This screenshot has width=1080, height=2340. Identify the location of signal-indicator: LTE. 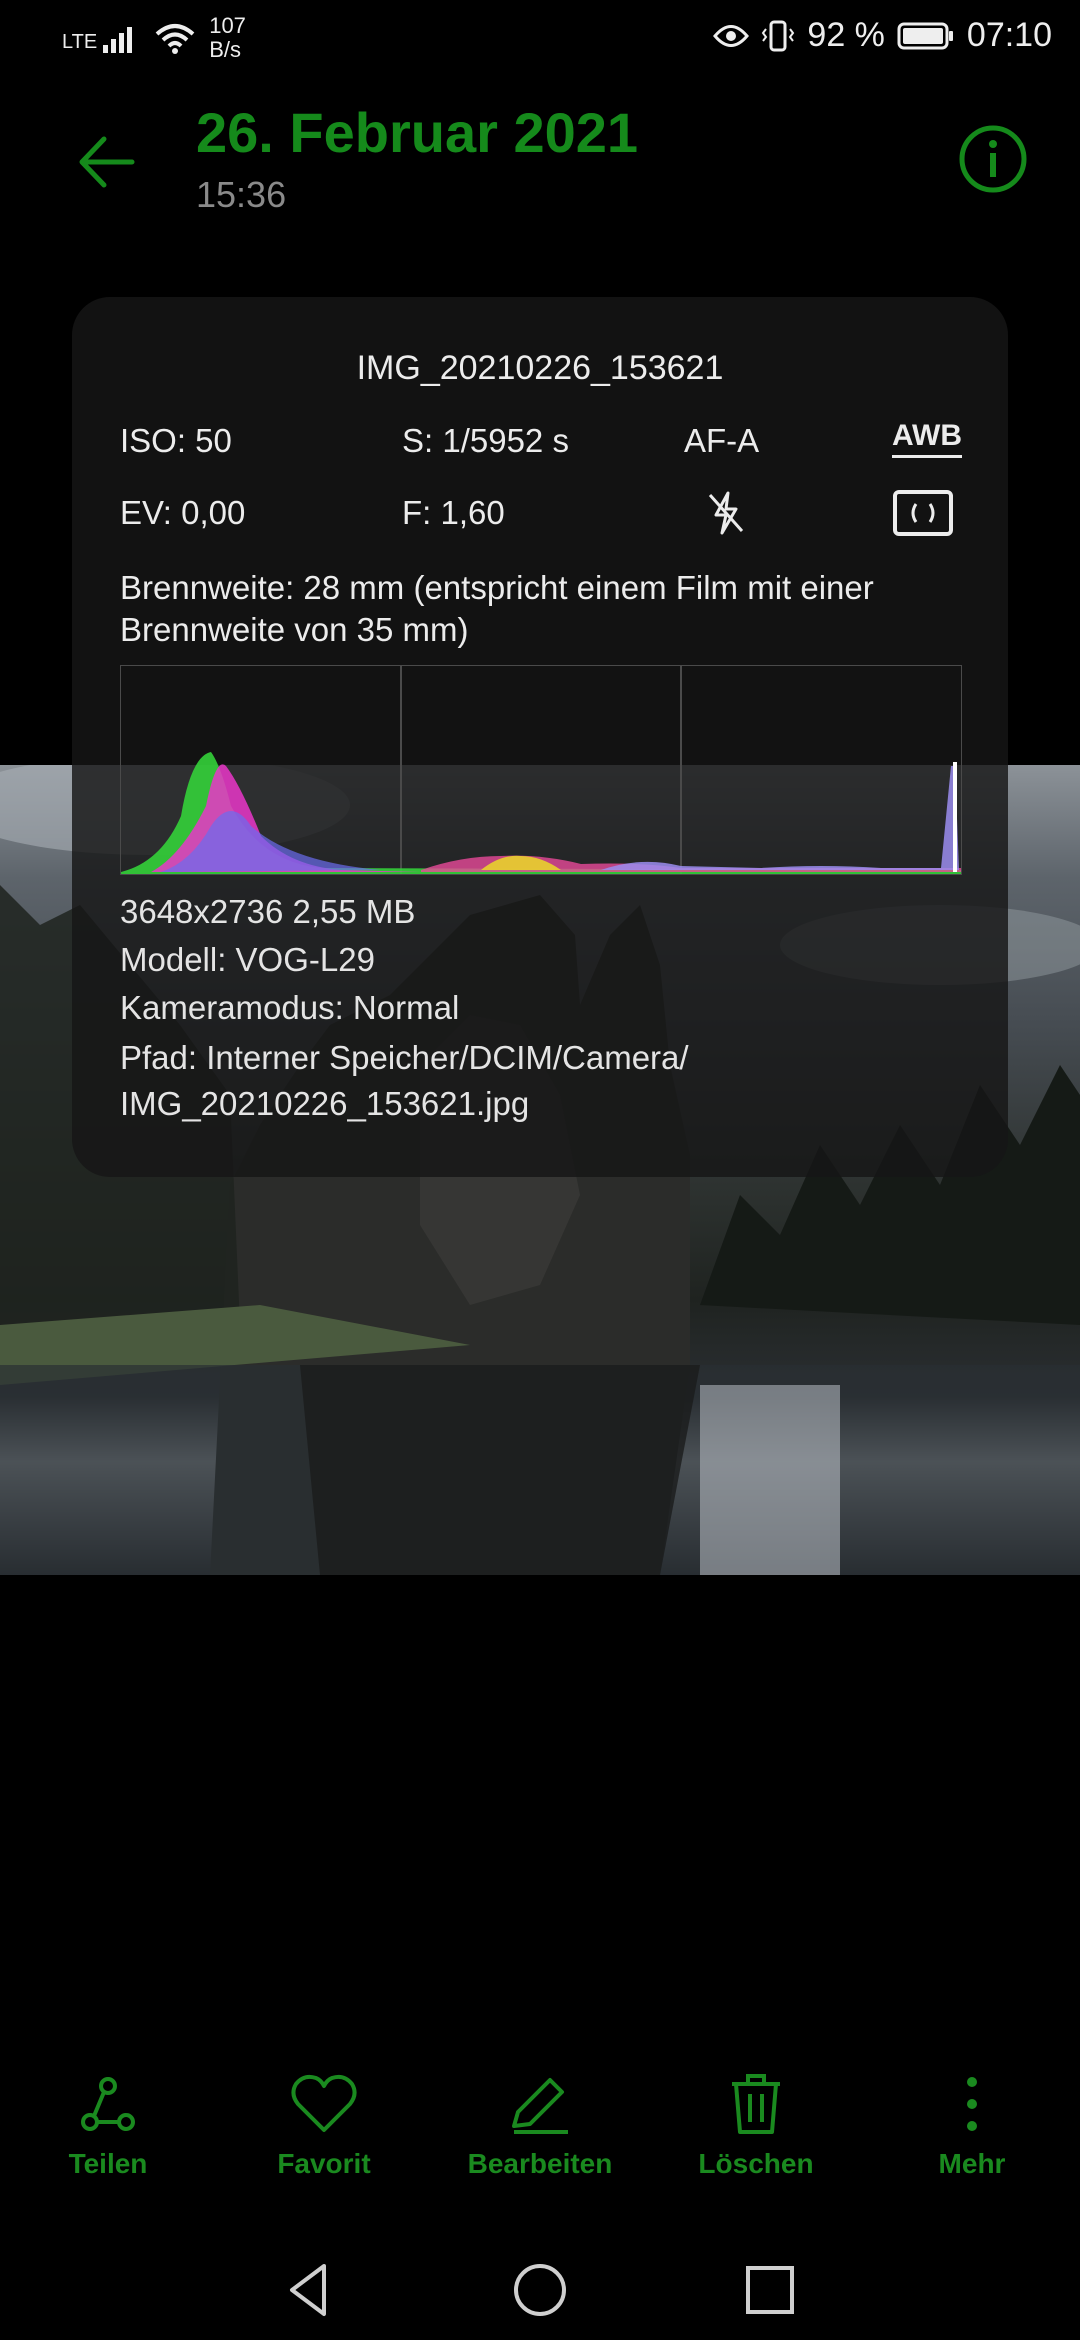
(101, 38).